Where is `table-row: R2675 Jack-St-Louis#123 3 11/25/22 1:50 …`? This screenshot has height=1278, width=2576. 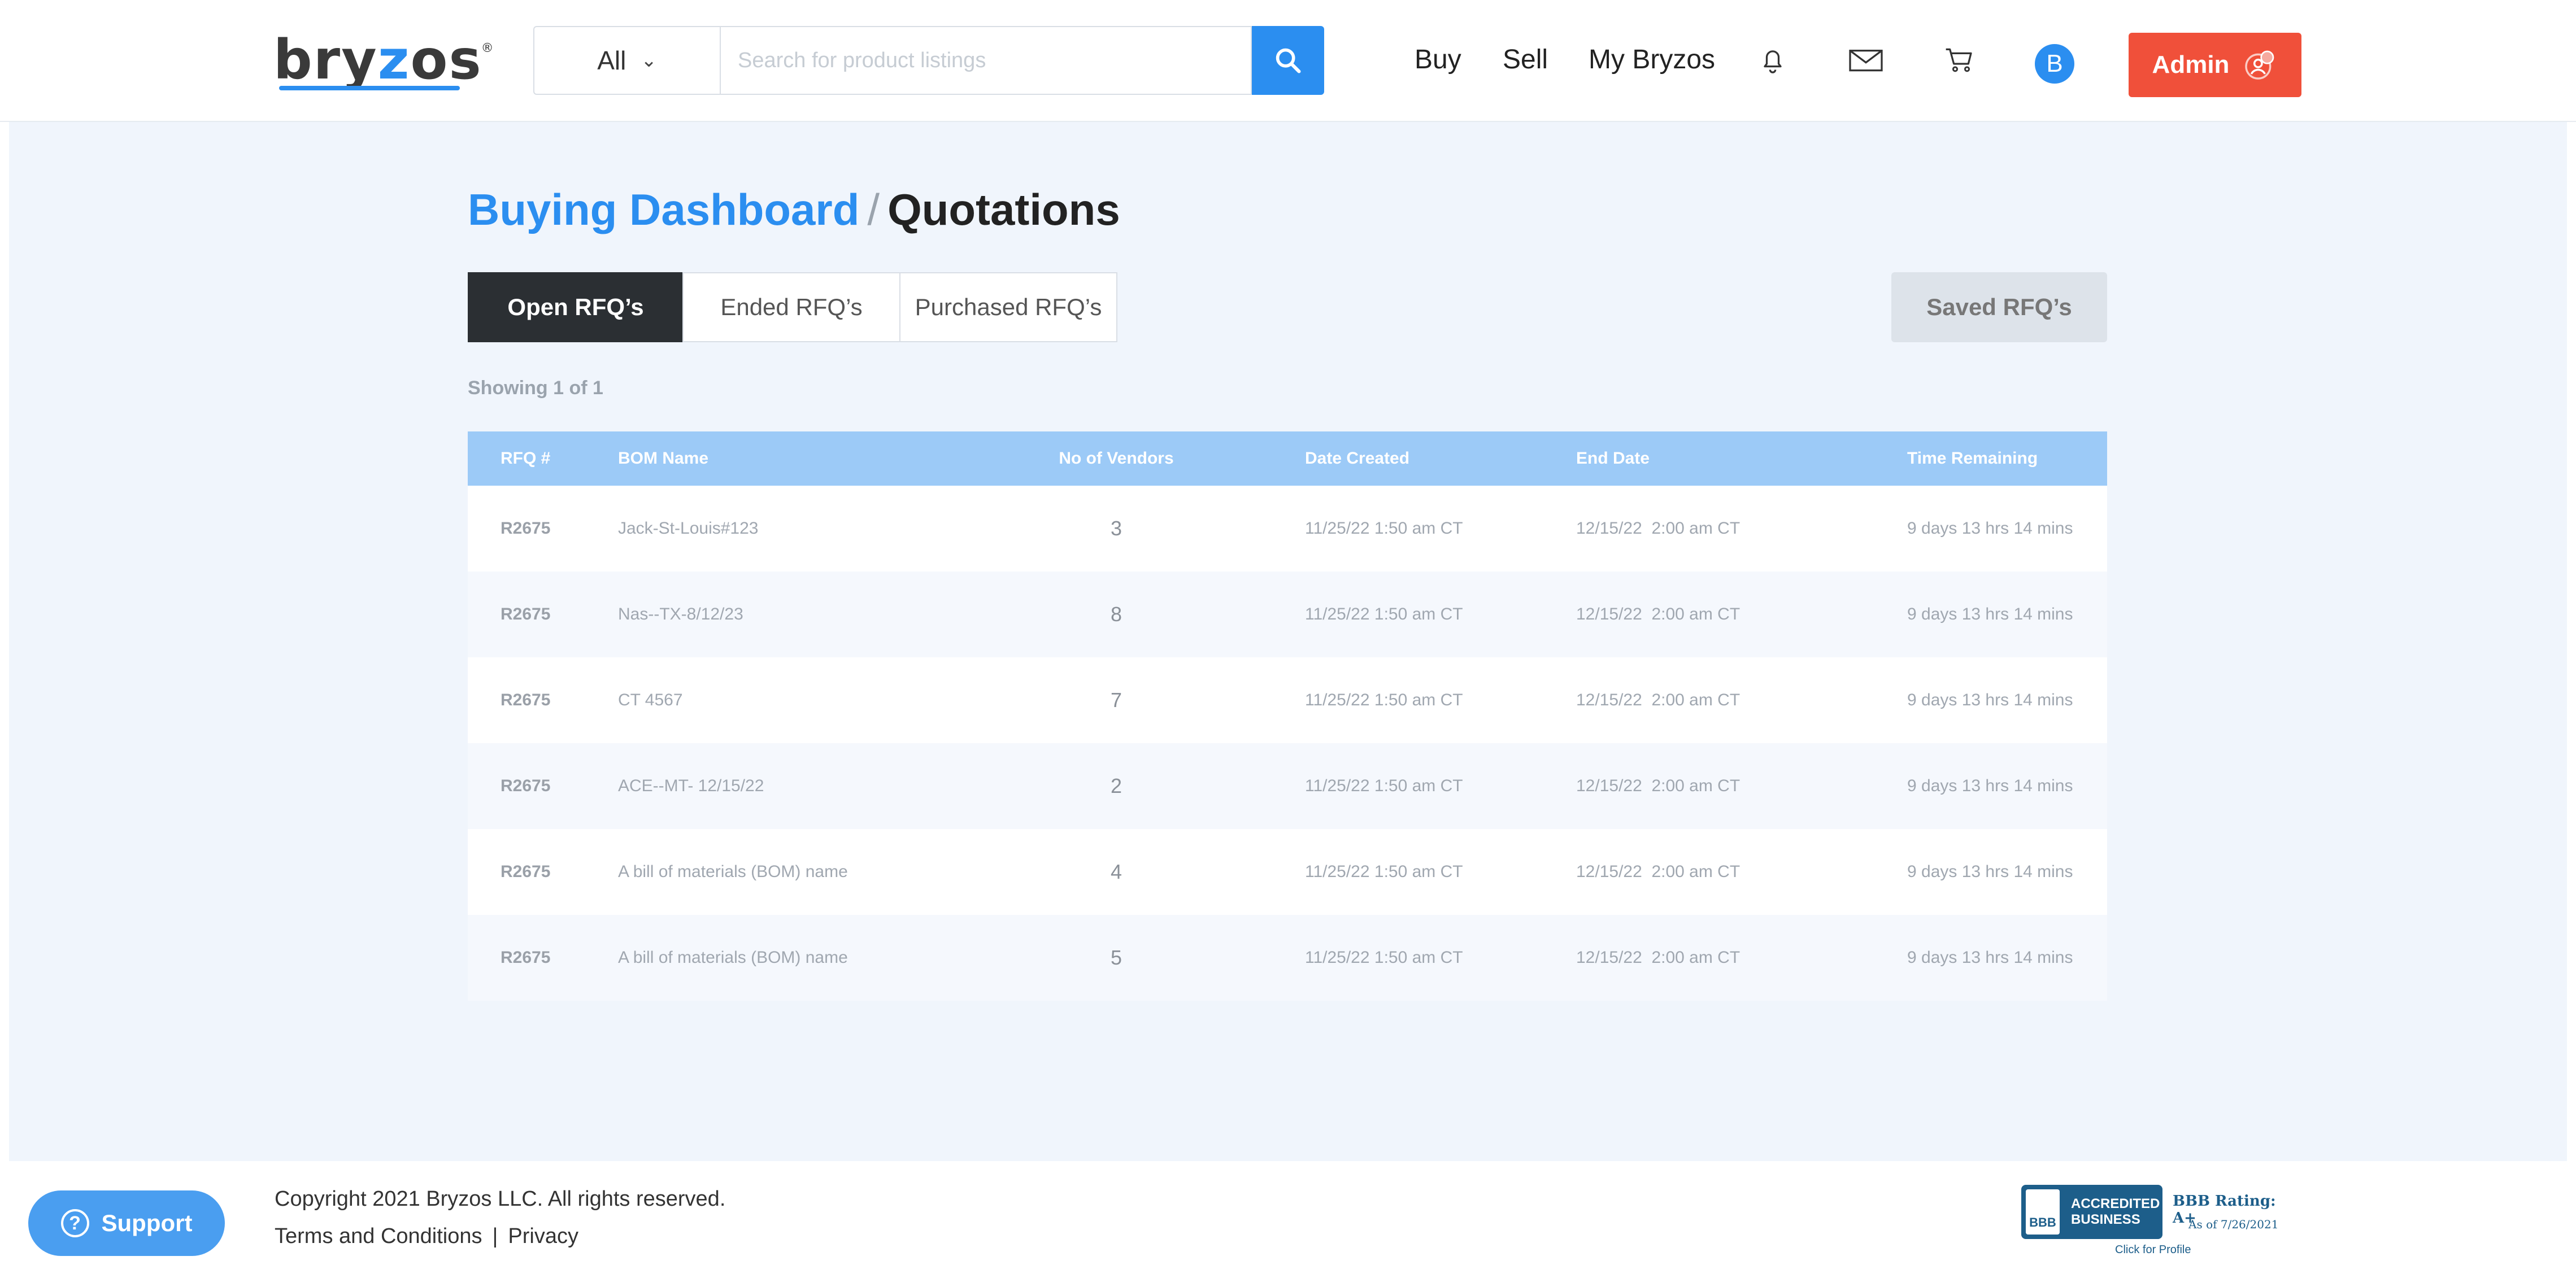 table-row: R2675 Jack-St-Louis#123 3 11/25/22 1:50 … is located at coordinates (1287, 529).